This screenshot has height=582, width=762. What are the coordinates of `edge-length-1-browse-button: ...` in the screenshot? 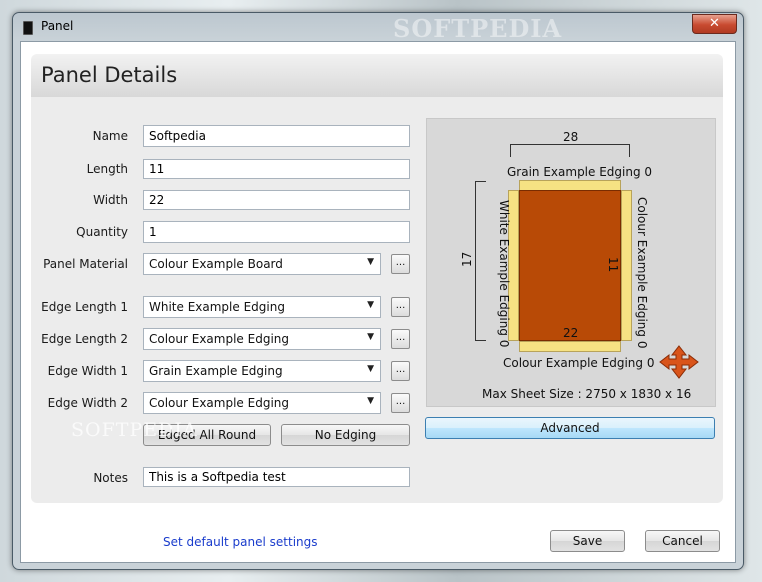 It's located at (400, 307).